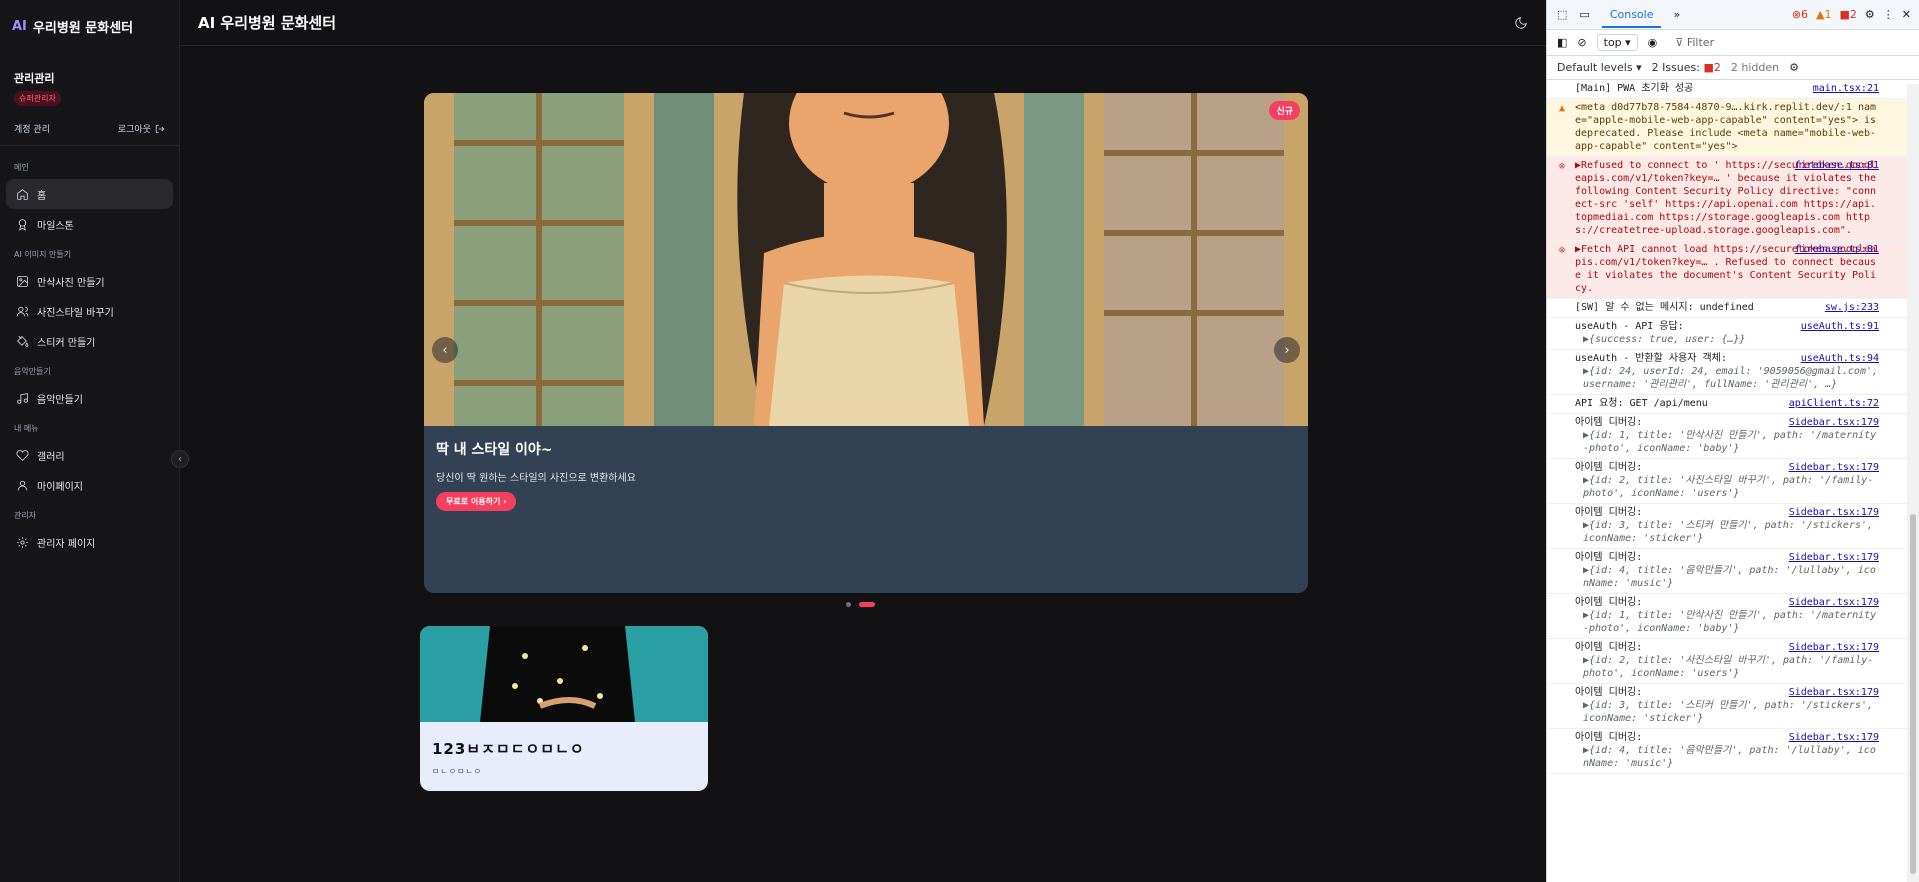 The height and width of the screenshot is (882, 1919). What do you see at coordinates (26, 428) in the screenshot?
I see `nav-section-label: 내 메뉴` at bounding box center [26, 428].